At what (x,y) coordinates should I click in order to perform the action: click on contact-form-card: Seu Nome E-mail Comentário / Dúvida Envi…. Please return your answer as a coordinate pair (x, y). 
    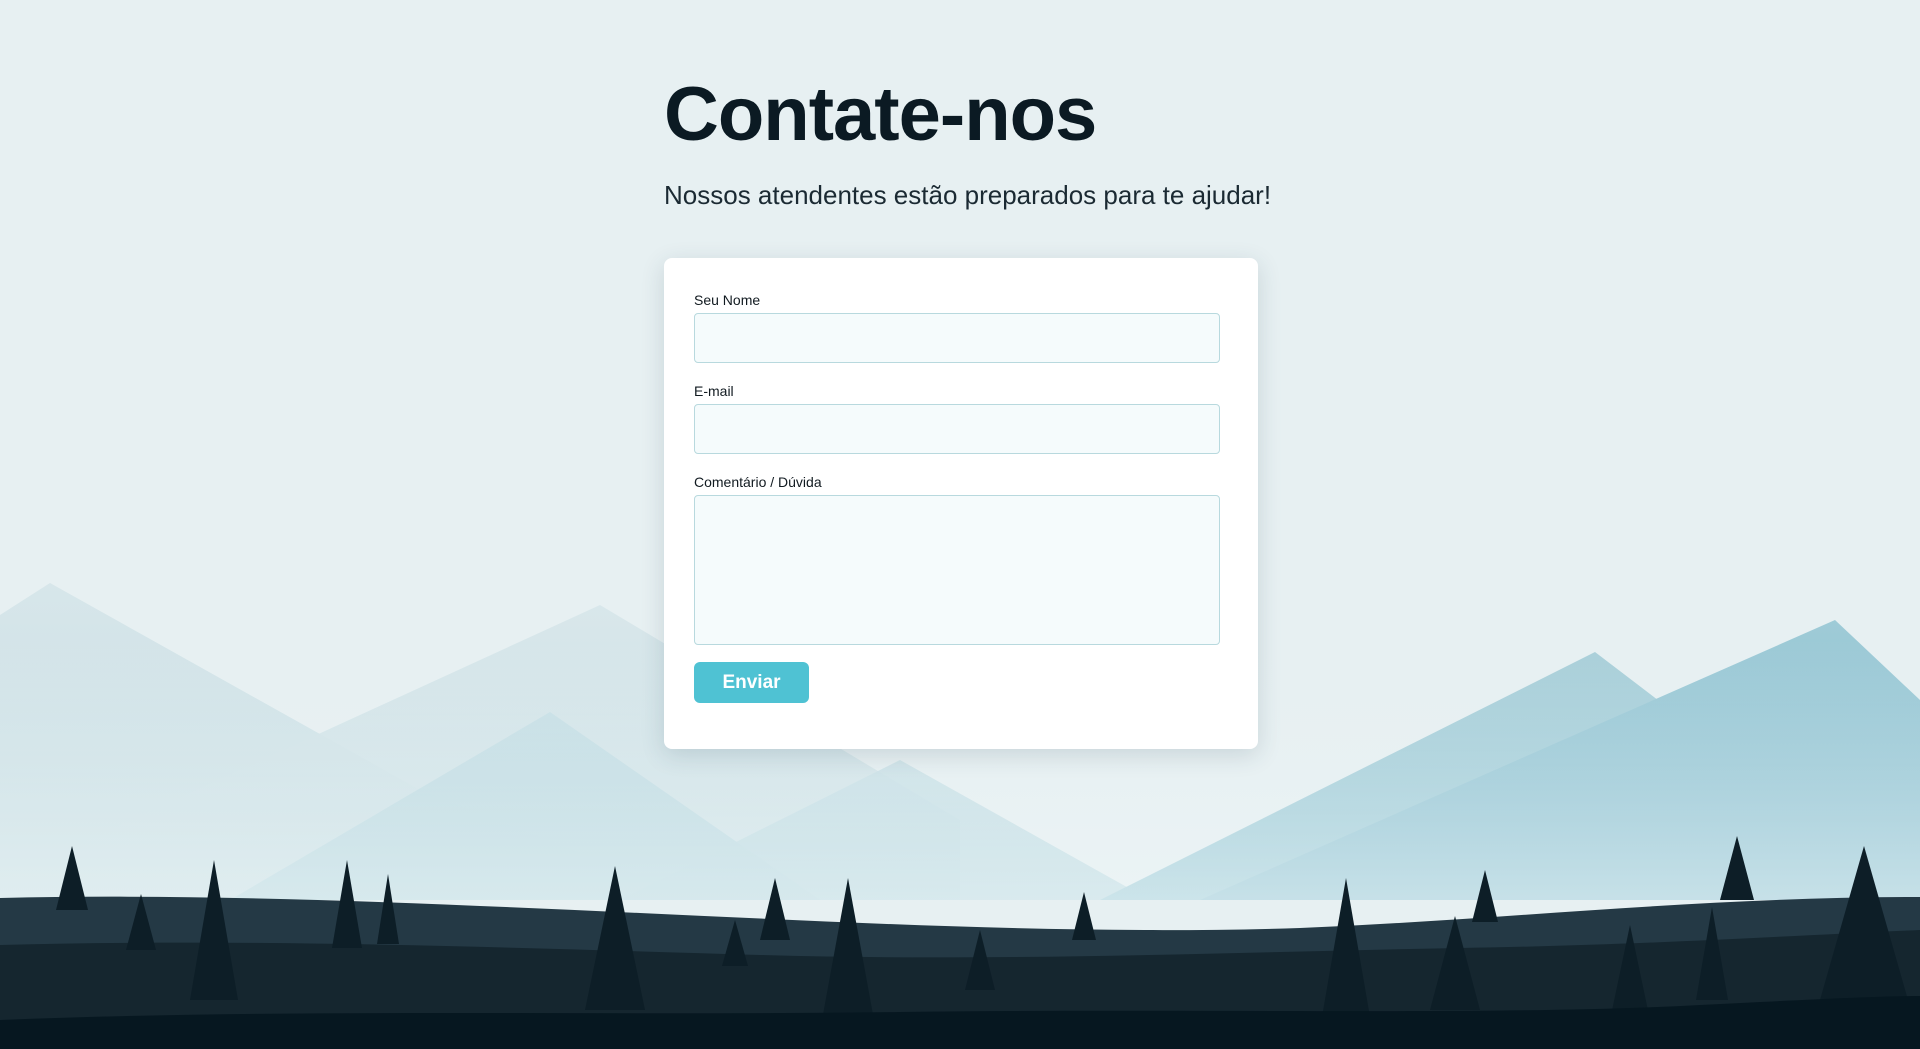
    Looking at the image, I should click on (961, 503).